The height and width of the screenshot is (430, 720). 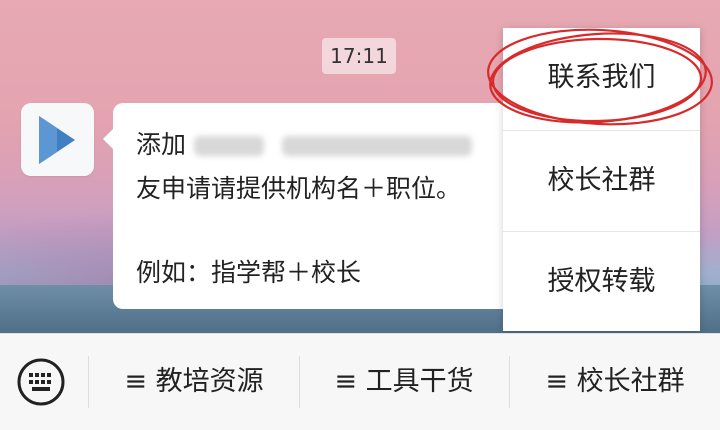 I want to click on divider, so click(x=88, y=382).